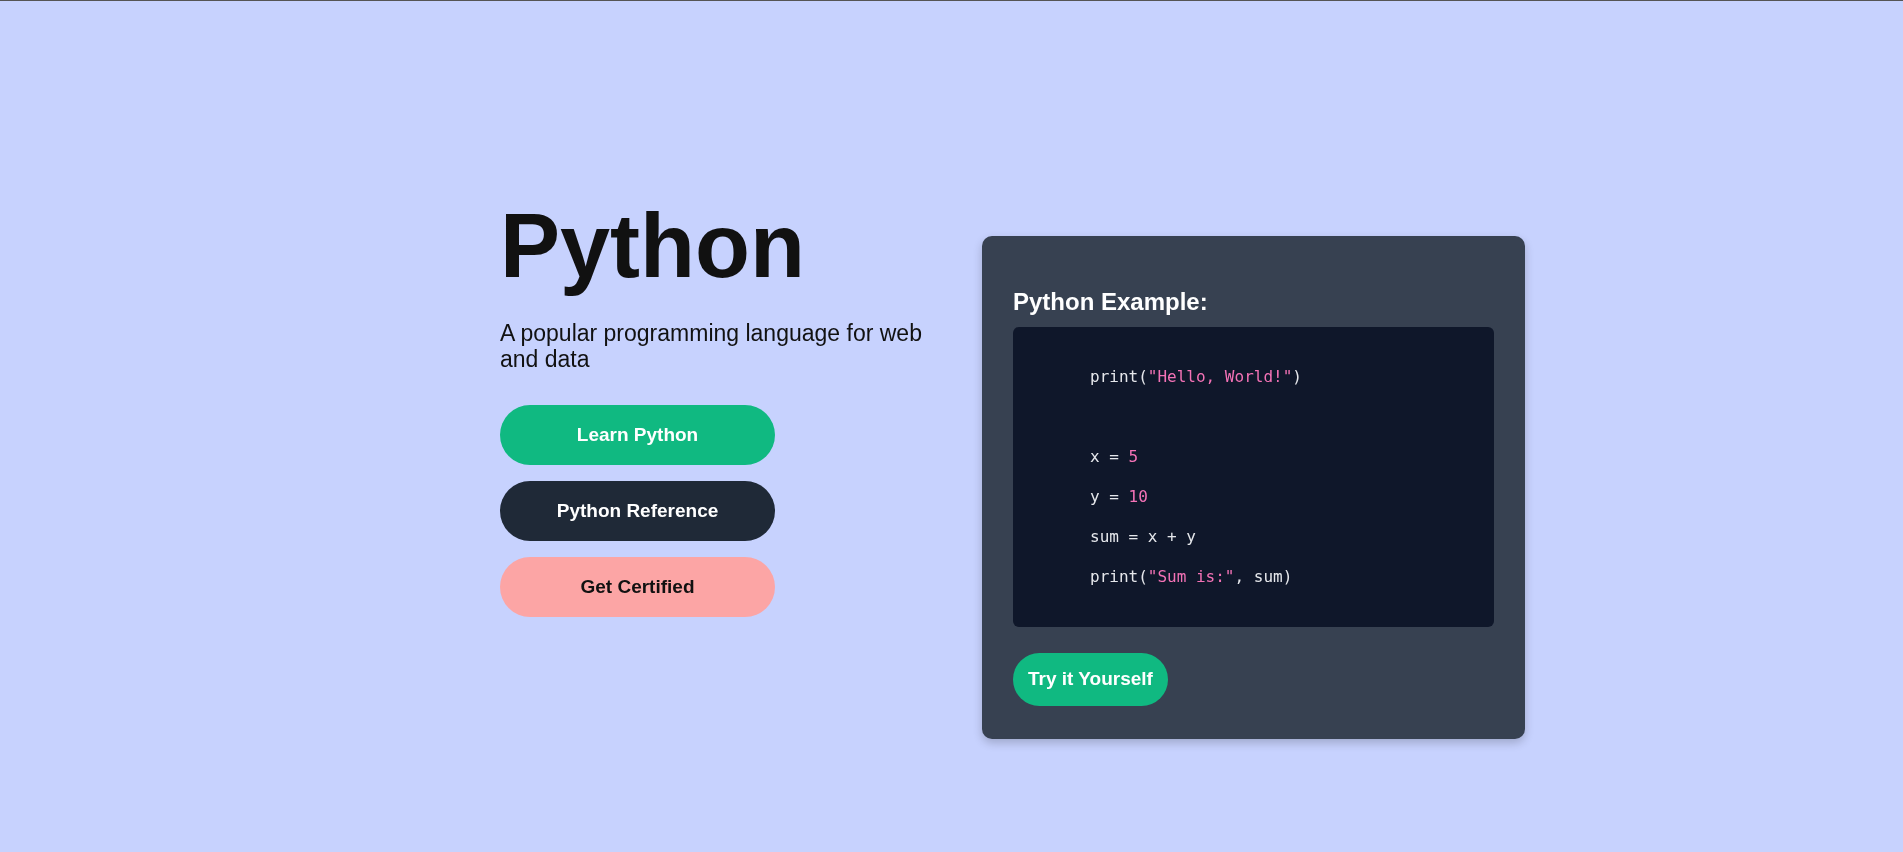 Image resolution: width=1903 pixels, height=852 pixels. Describe the element at coordinates (711, 346) in the screenshot. I see `subtitle: A popular programming language for web and data` at that location.